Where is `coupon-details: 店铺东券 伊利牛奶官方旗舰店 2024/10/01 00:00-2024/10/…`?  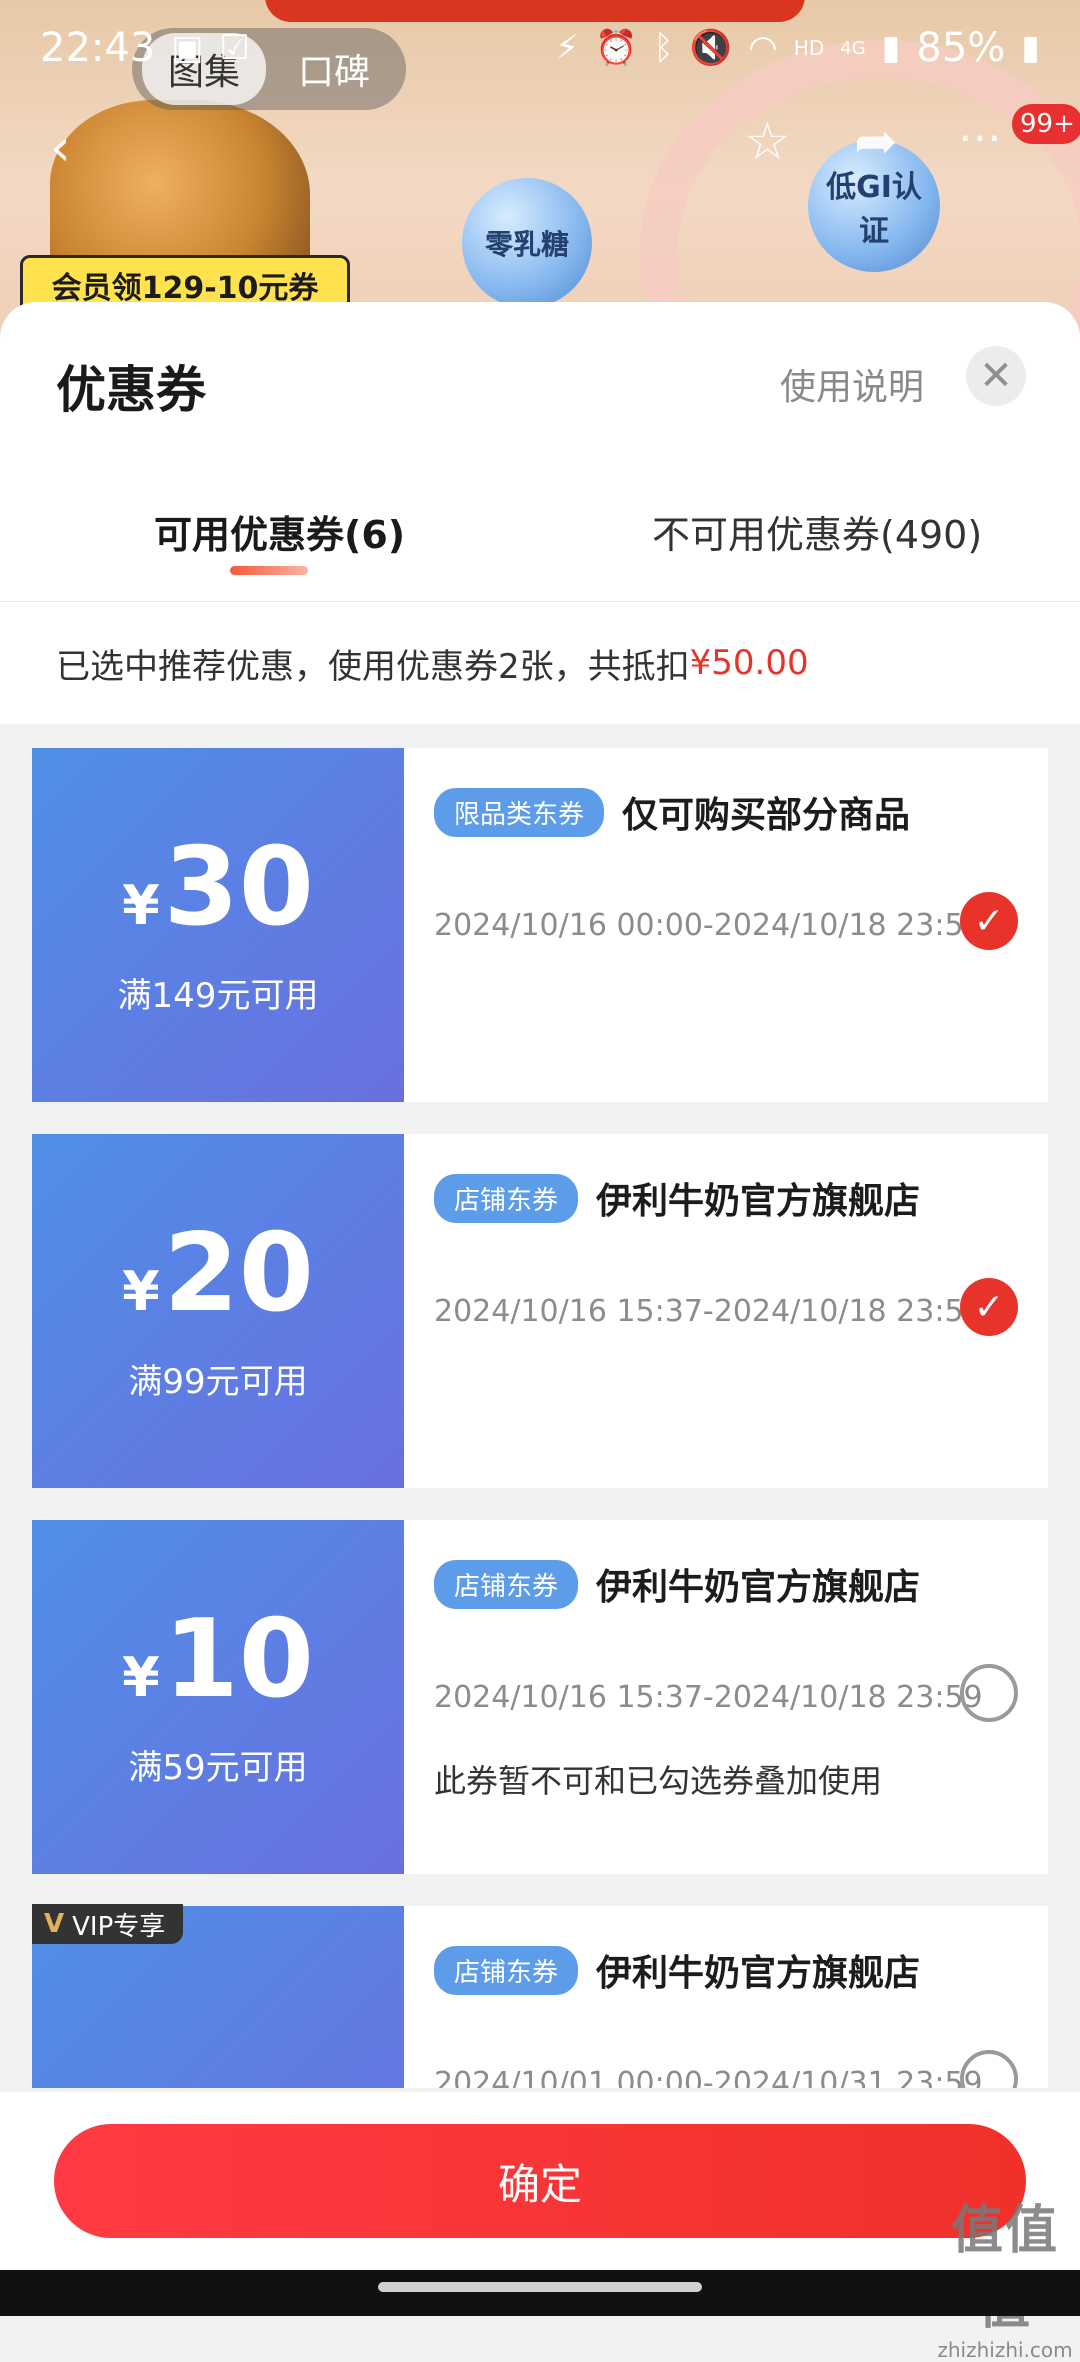
coupon-details: 店铺东券 伊利牛奶官方旗舰店 2024/10/01 00:00-2024/10/… is located at coordinates (726, 1997).